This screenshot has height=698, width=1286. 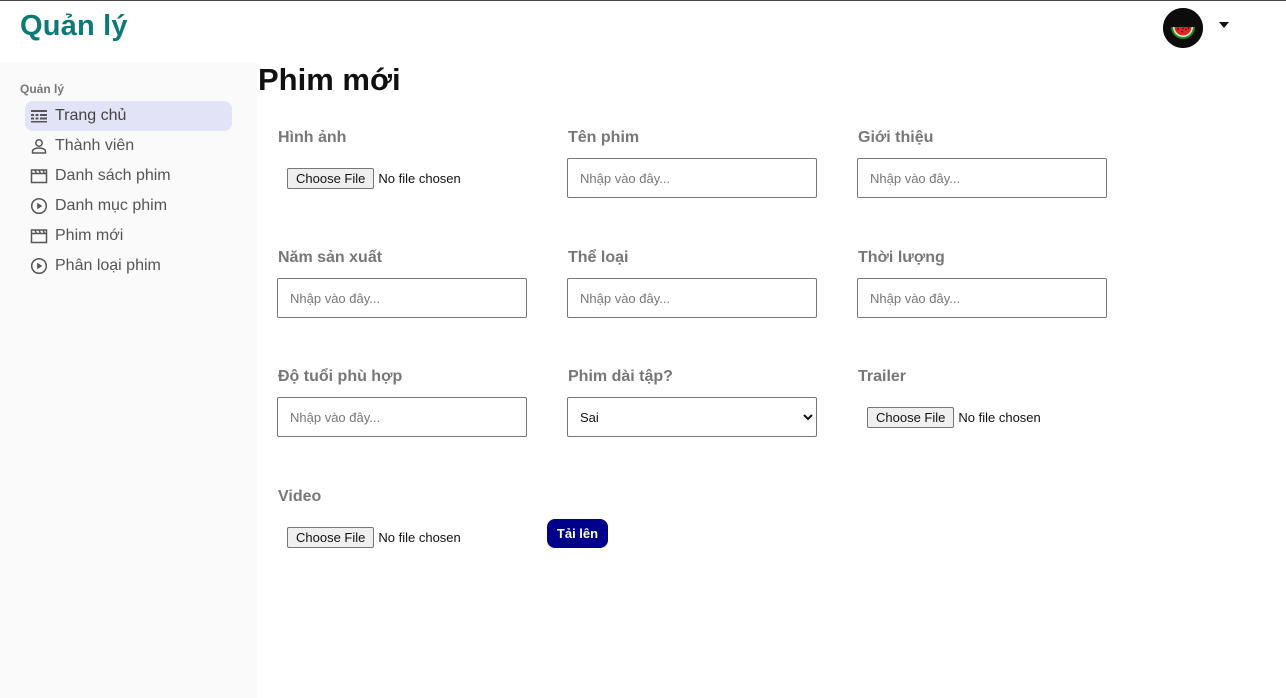 I want to click on watermelon-avatar-icon, so click(x=1183, y=28).